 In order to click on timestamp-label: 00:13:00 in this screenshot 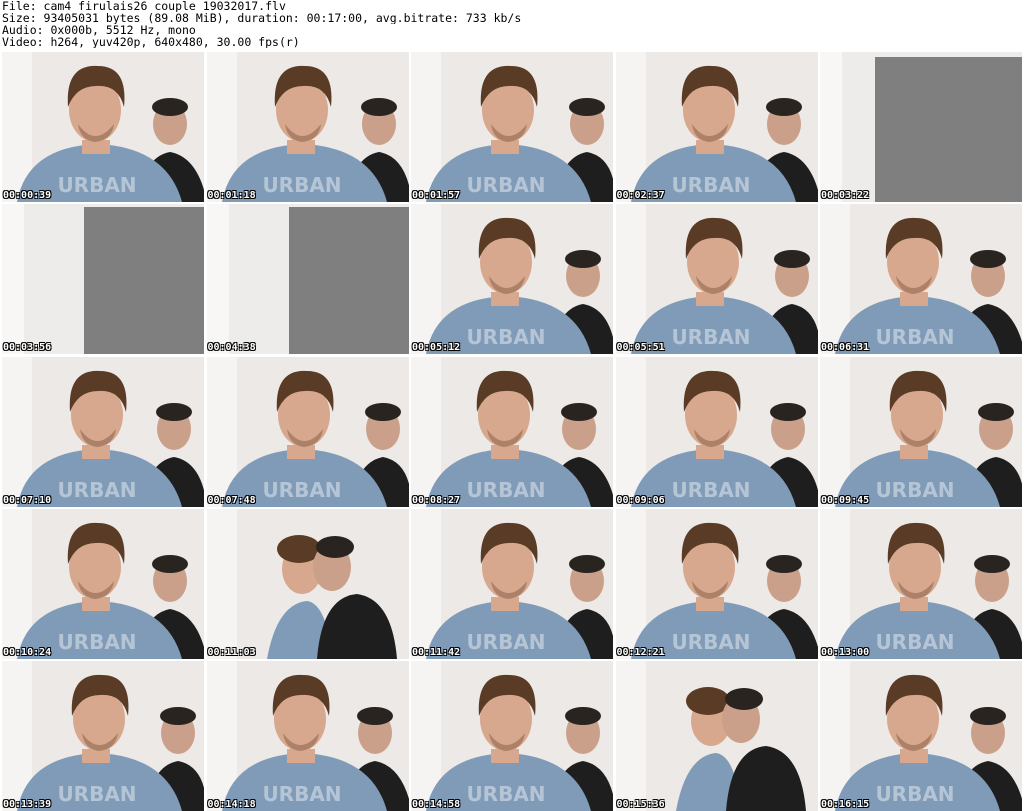, I will do `click(845, 652)`.